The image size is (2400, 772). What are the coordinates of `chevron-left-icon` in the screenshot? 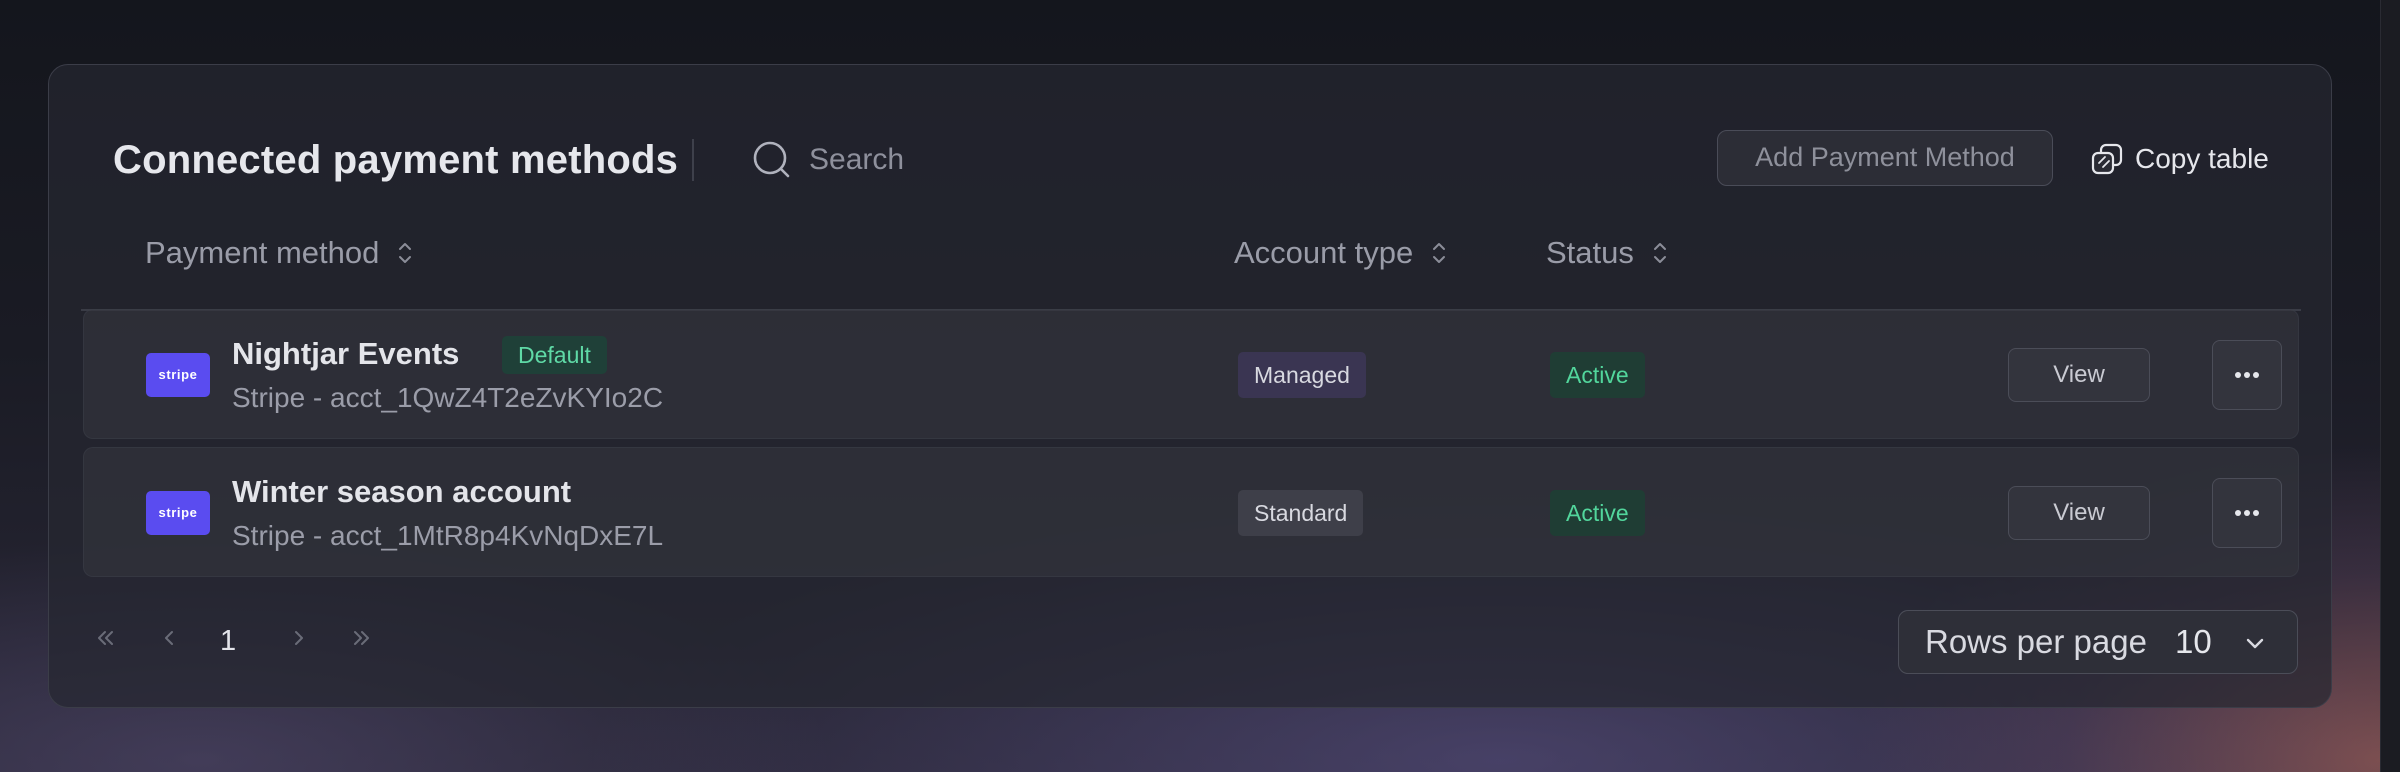 It's located at (169, 638).